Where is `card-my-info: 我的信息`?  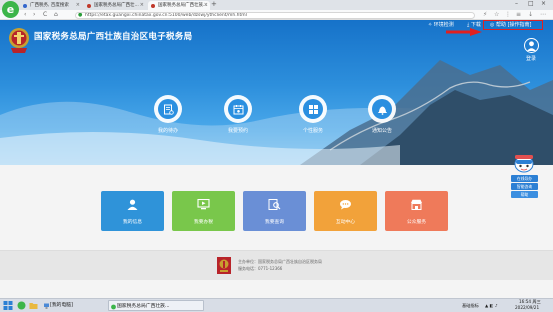 card-my-info: 我的信息 is located at coordinates (132, 211).